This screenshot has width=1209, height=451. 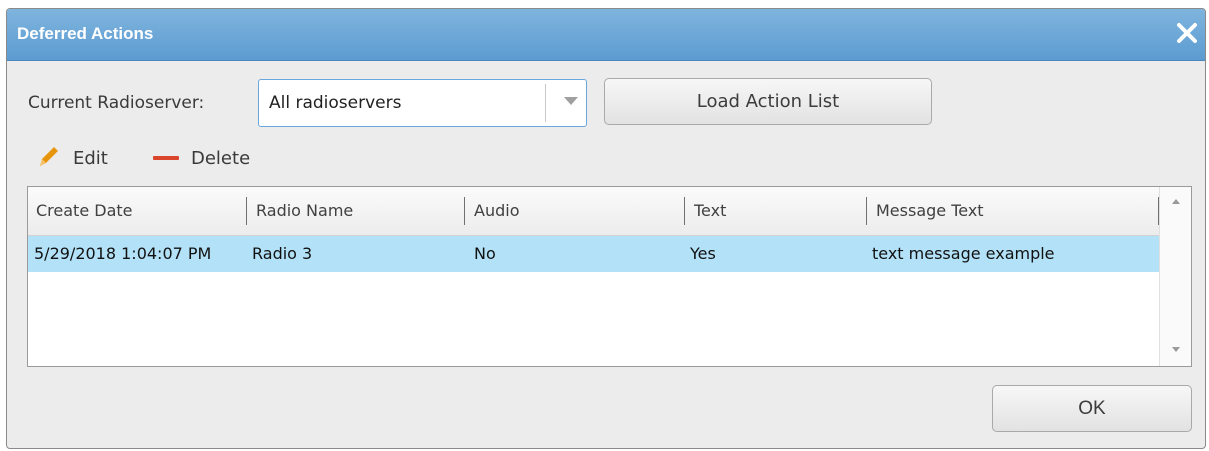 I want to click on dialog-title: Deferred Actions, so click(x=85, y=33).